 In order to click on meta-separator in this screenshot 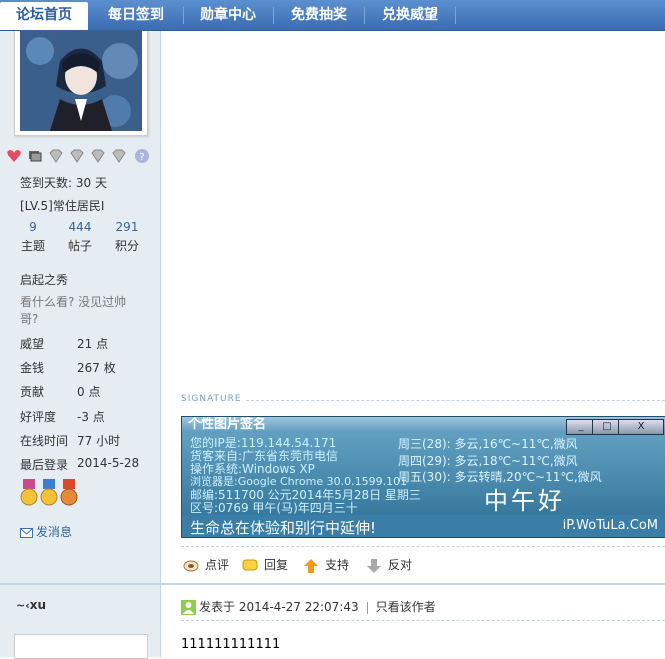, I will do `click(367, 607)`.